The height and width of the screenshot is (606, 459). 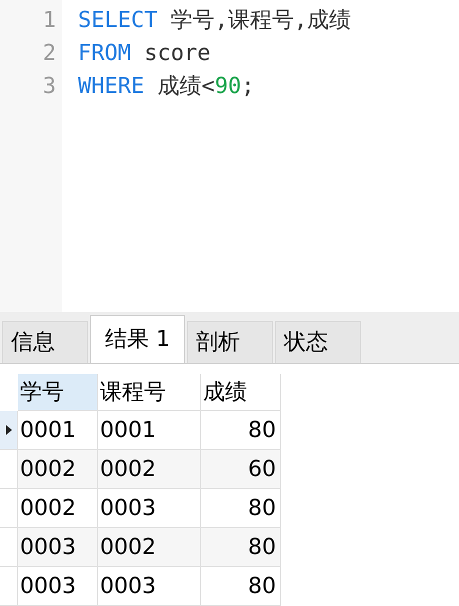 I want to click on line-number: 3, so click(x=49, y=87).